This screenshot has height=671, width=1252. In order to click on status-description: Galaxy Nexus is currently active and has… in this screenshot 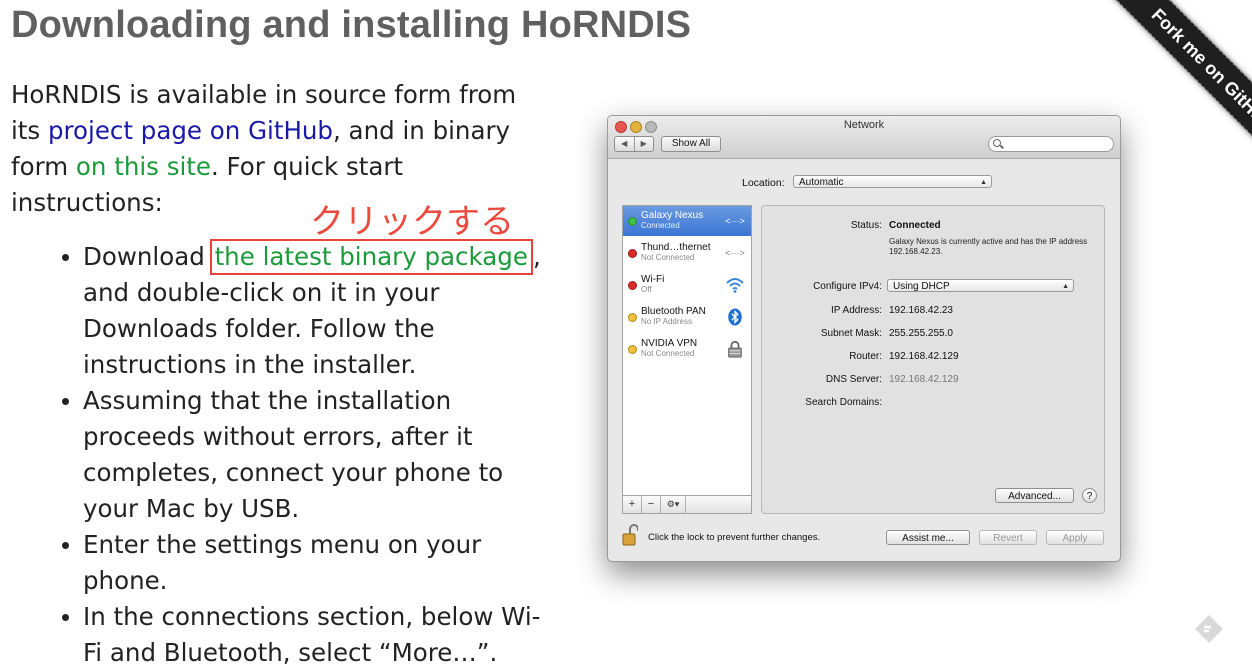, I will do `click(988, 246)`.